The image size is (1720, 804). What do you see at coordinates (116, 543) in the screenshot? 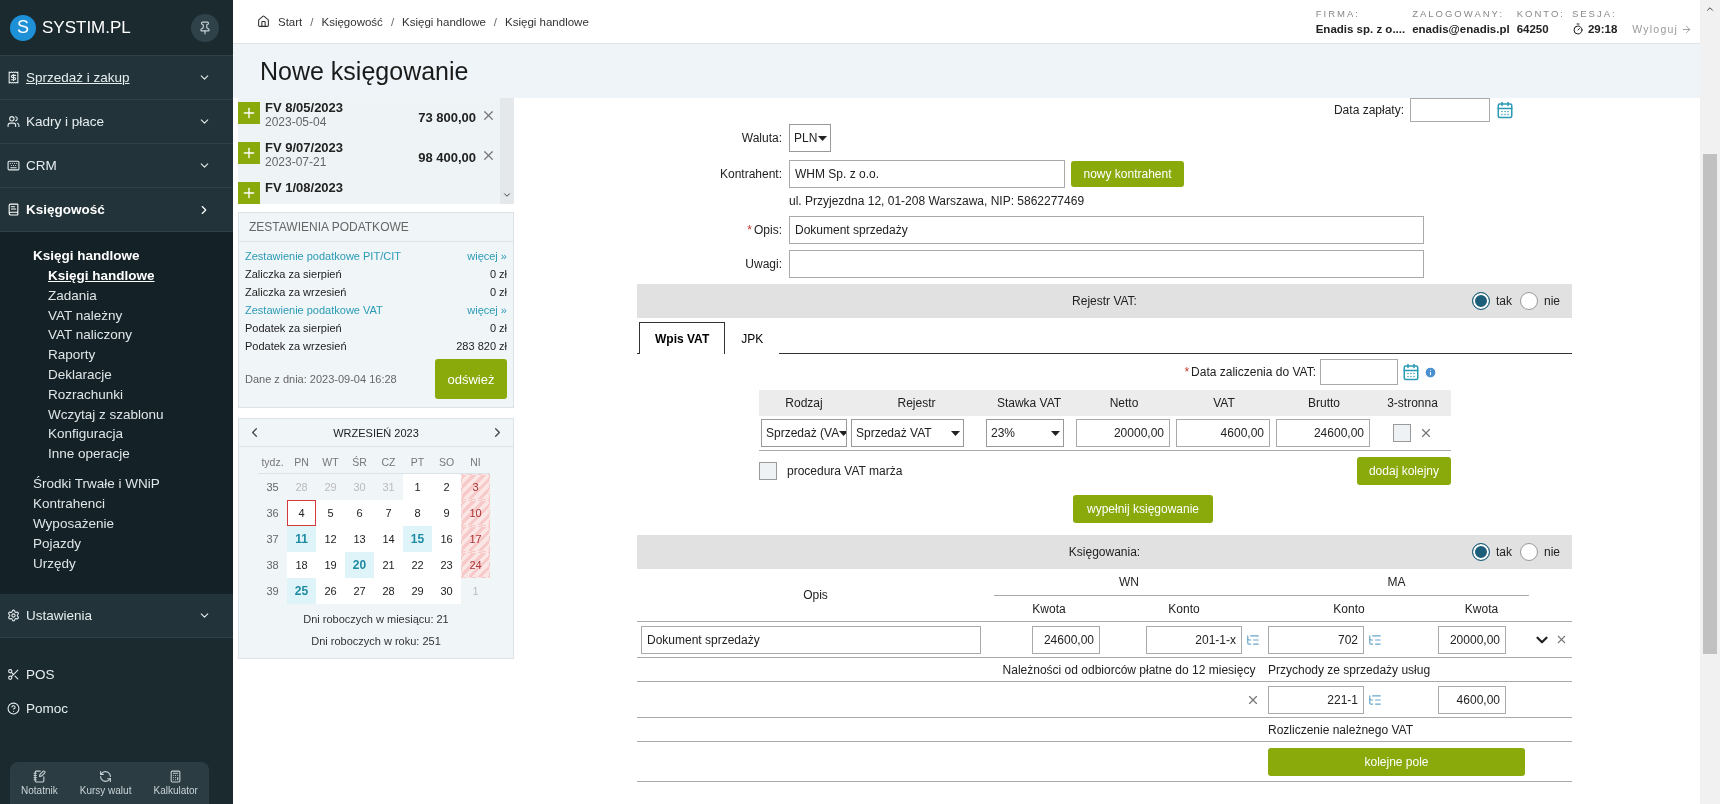
I see `submenu-item: Pojazdy` at bounding box center [116, 543].